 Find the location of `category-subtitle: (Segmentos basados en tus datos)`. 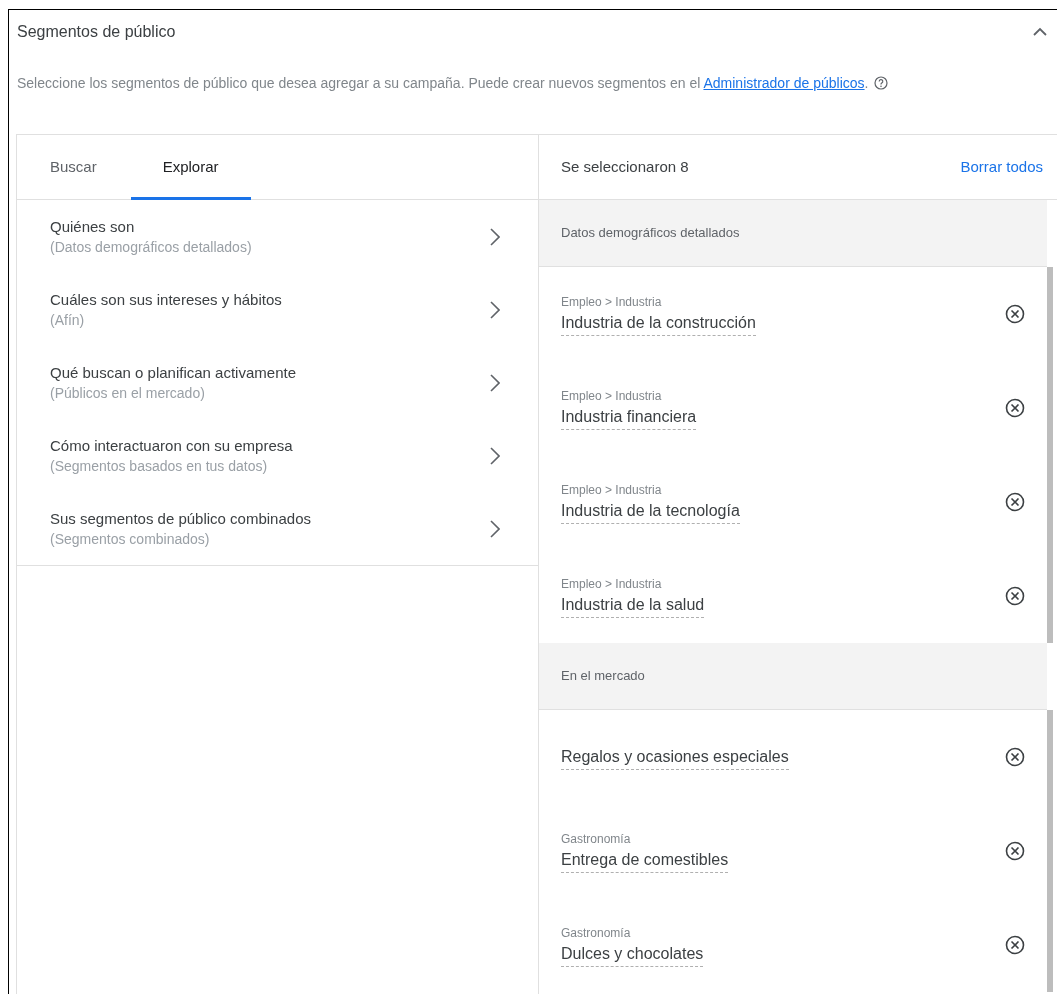

category-subtitle: (Segmentos basados en tus datos) is located at coordinates (159, 466).